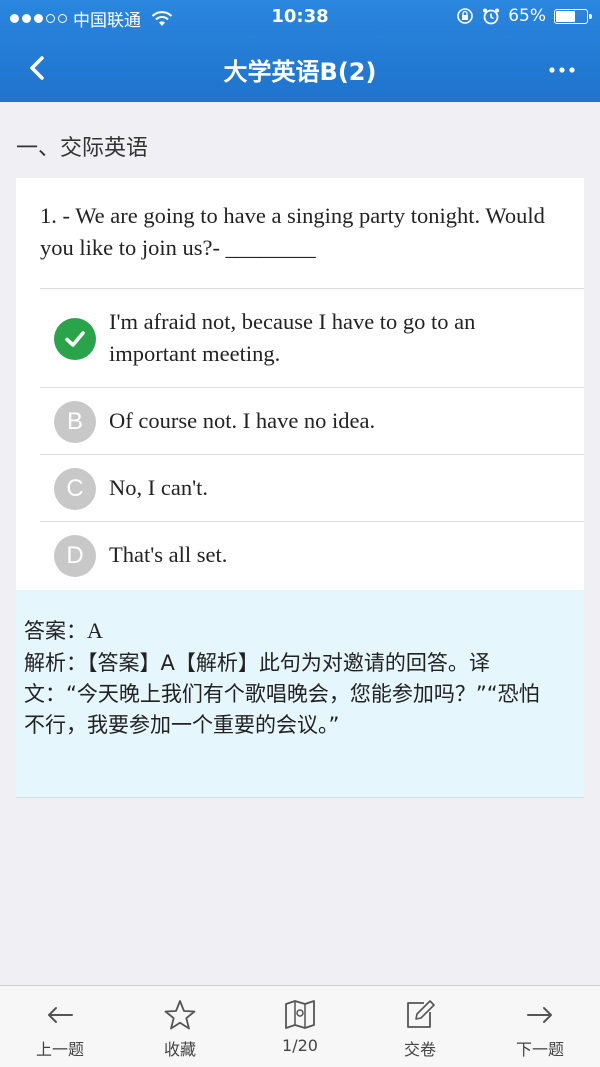 The width and height of the screenshot is (600, 1067). Describe the element at coordinates (300, 1045) in the screenshot. I see `progress-label: 1/20` at that location.